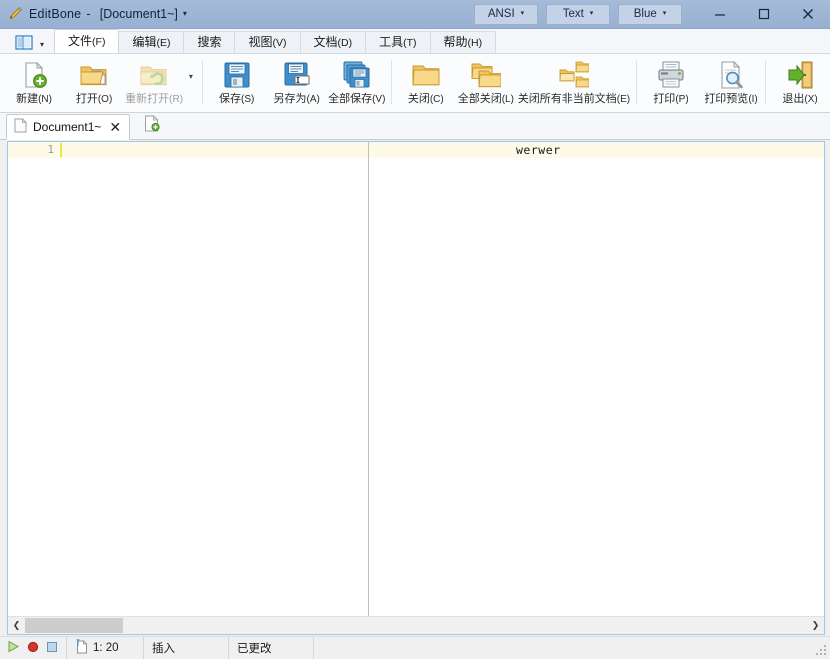 The width and height of the screenshot is (830, 659). Describe the element at coordinates (455, 42) in the screenshot. I see `menu-tab-help-label: 帮助` at that location.